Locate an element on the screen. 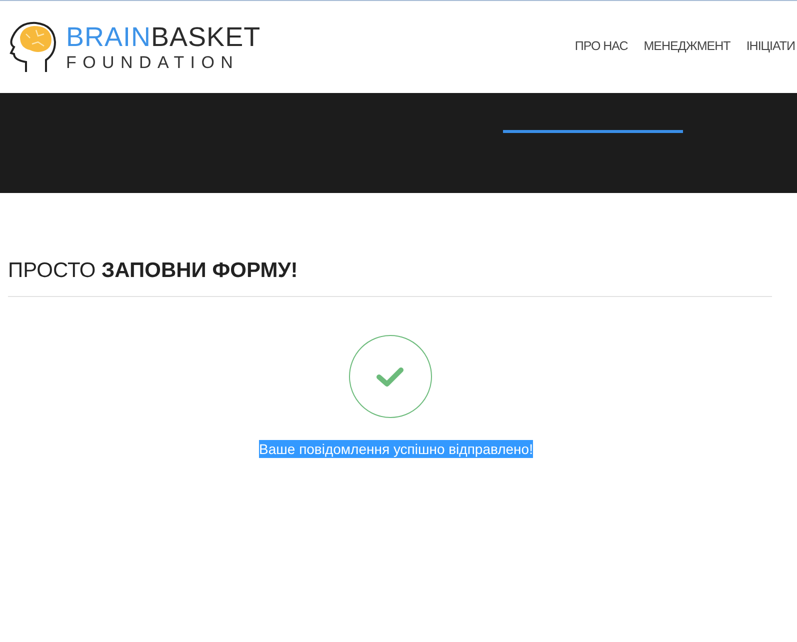  logo-subtitle: FOUNDATION is located at coordinates (153, 62).